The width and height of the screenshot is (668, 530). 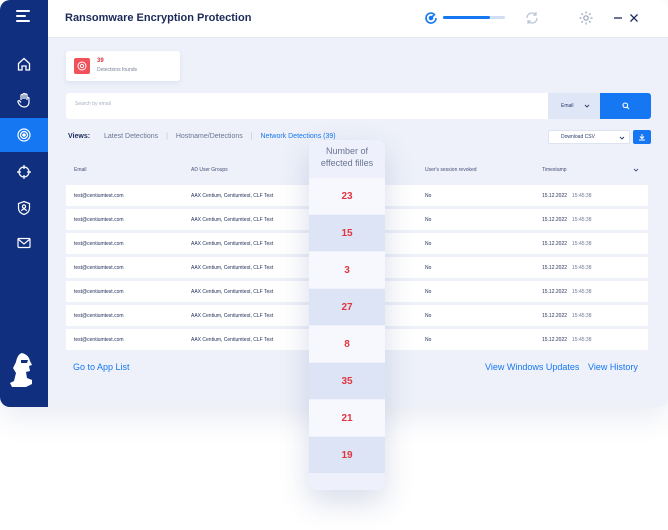 I want to click on sidebar-item-protection, so click(x=24, y=135).